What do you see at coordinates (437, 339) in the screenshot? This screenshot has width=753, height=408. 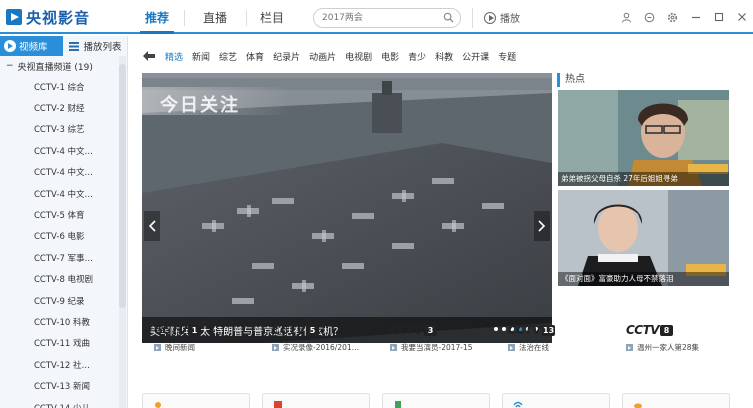 I see `live-channel-card: CCTV 3 我要当演员-2017-15` at bounding box center [437, 339].